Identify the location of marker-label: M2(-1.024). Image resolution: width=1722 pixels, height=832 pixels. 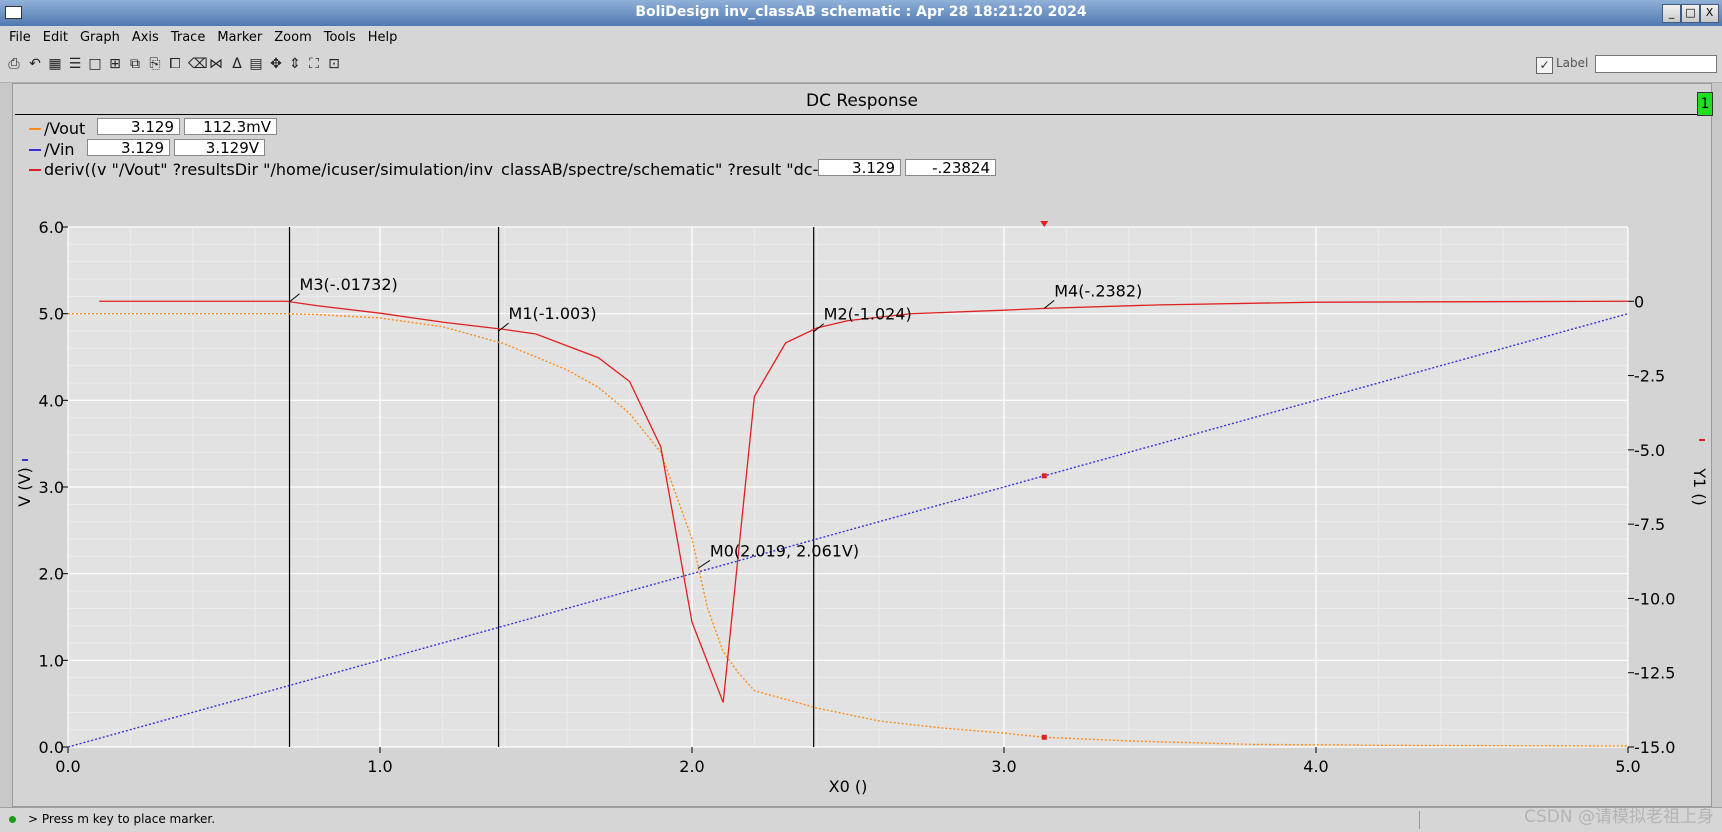
(868, 314).